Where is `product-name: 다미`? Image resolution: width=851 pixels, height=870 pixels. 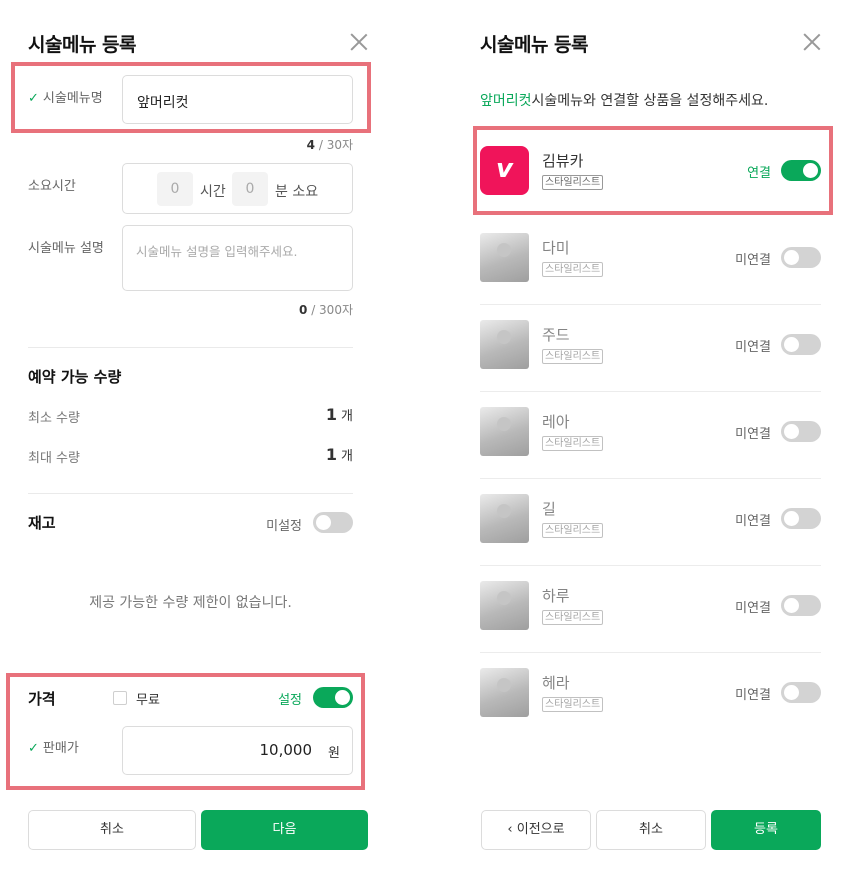
product-name: 다미 is located at coordinates (556, 248).